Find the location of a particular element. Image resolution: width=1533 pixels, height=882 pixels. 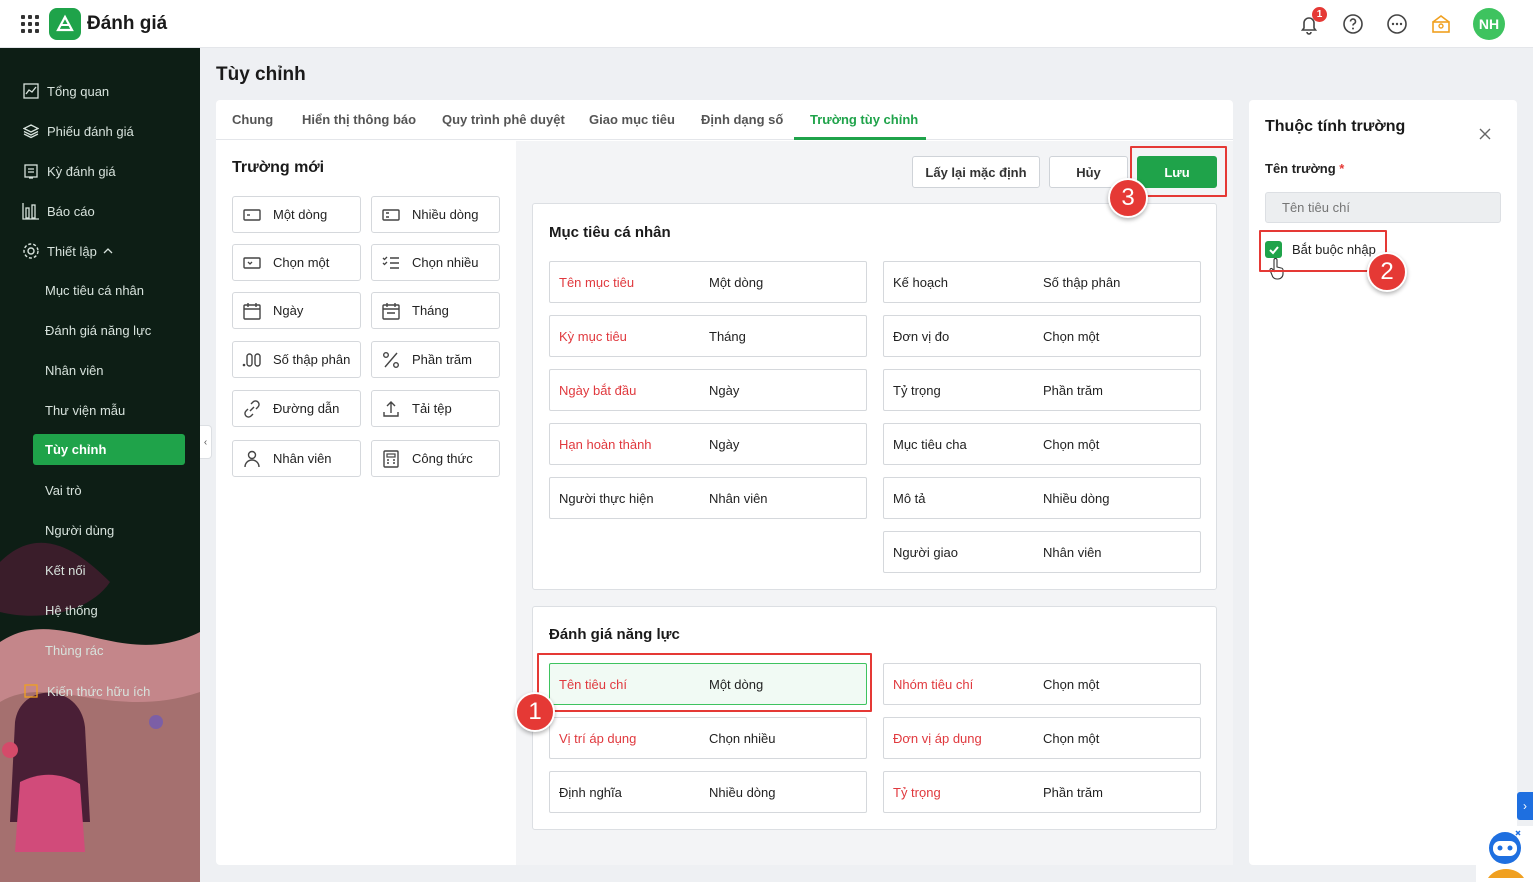

multi-line-icon is located at coordinates (391, 215).